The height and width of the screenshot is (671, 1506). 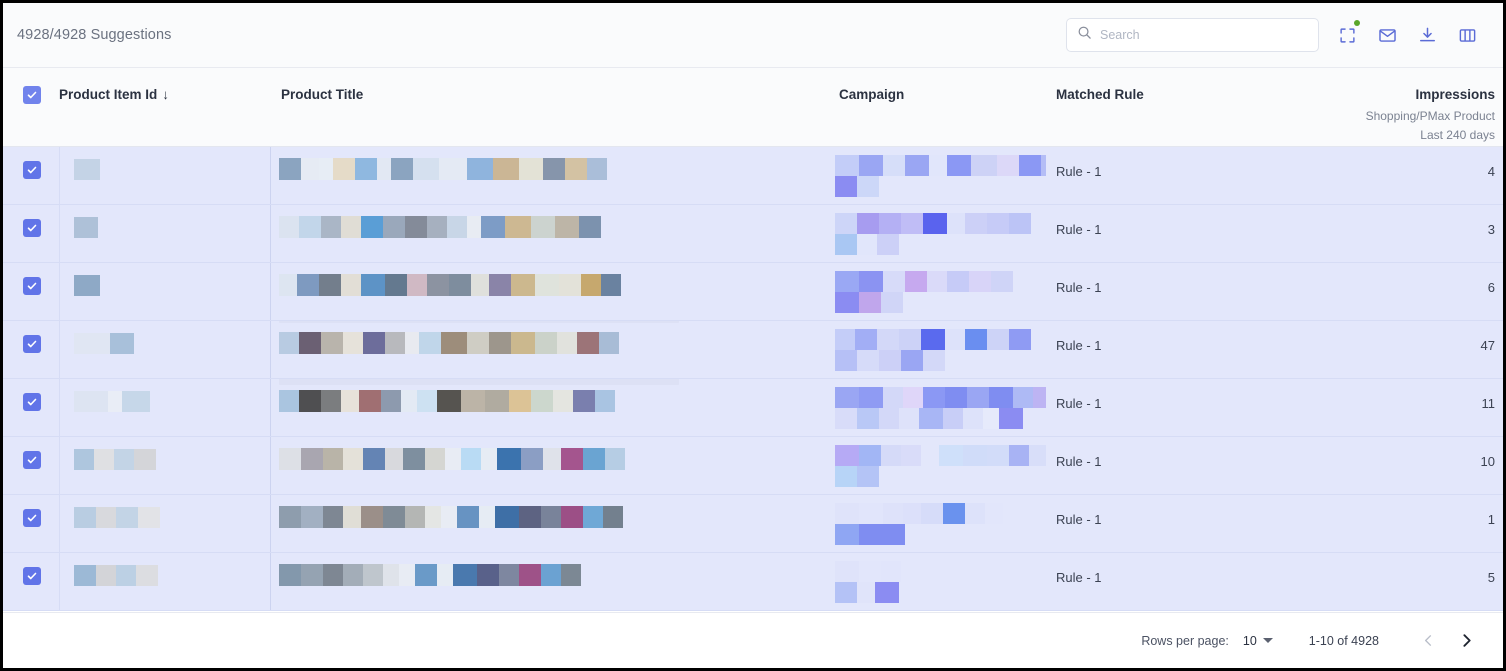 What do you see at coordinates (753, 233) in the screenshot?
I see `table-row: Rule - 13` at bounding box center [753, 233].